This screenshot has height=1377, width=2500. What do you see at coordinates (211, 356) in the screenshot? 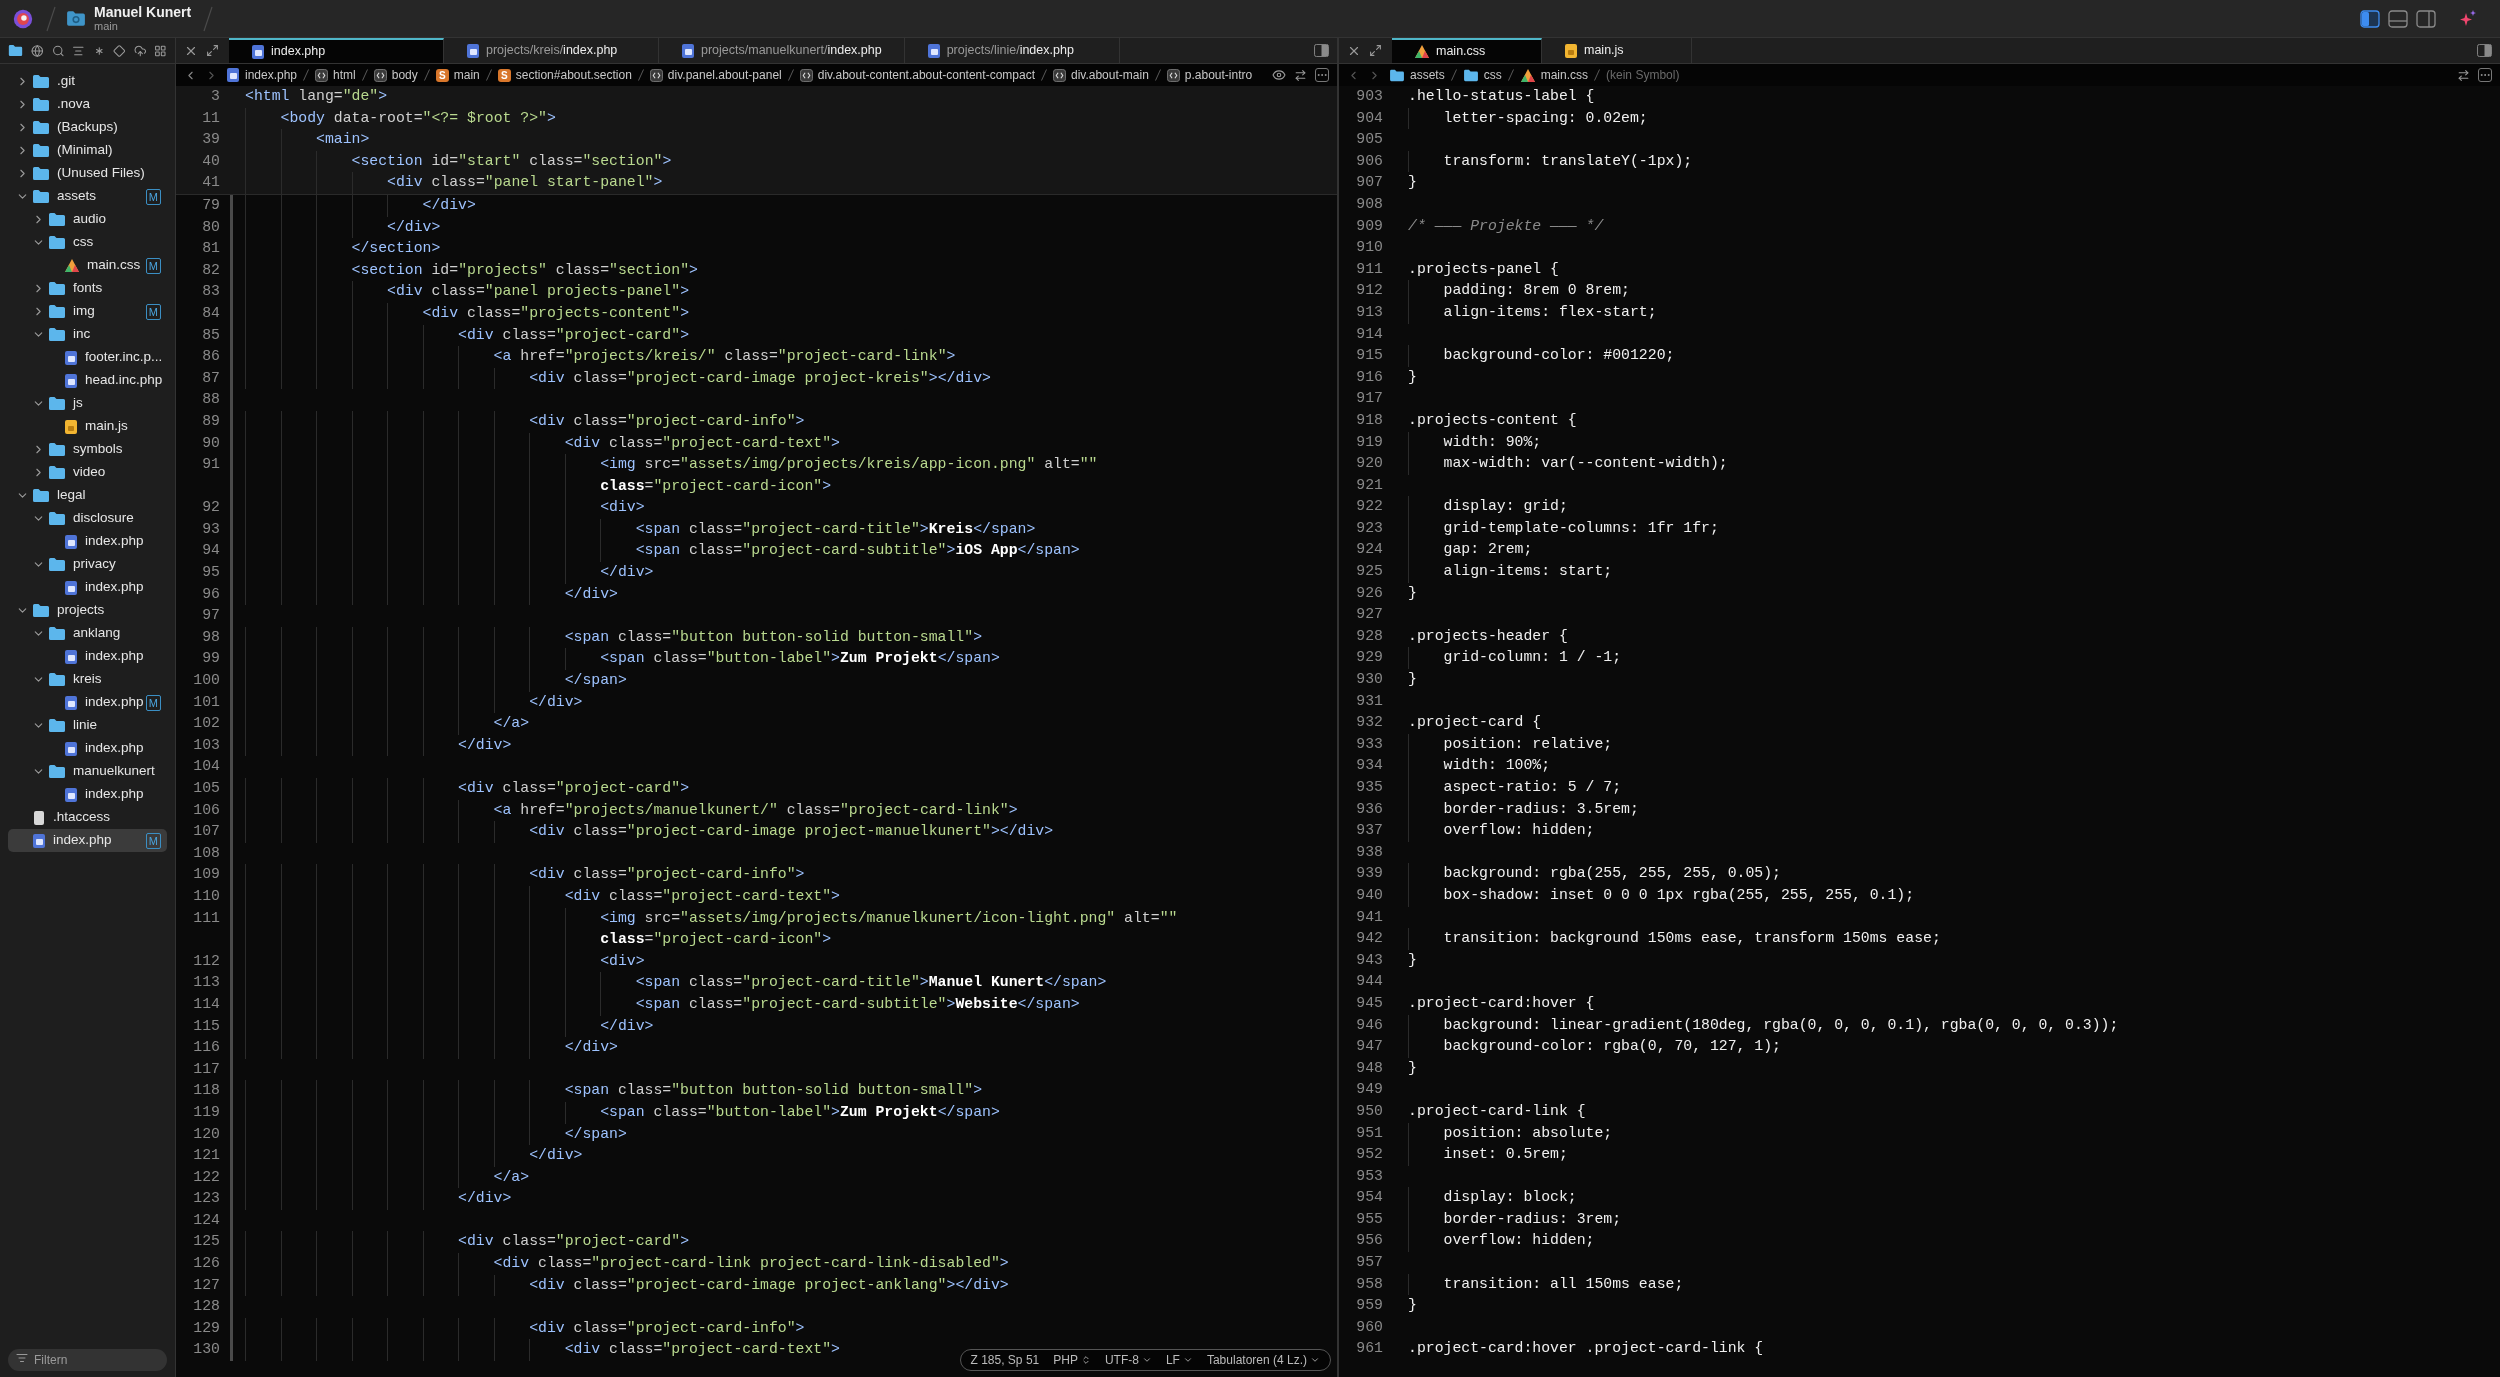
I see `line-number: 86` at bounding box center [211, 356].